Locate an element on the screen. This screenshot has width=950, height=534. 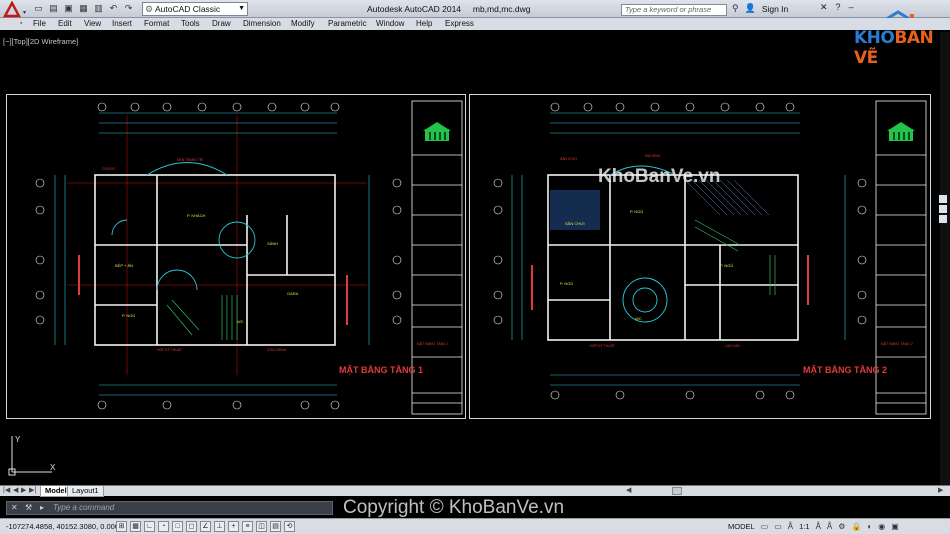
svg-text: CỬA SỔ is located at coordinates (109, 168).